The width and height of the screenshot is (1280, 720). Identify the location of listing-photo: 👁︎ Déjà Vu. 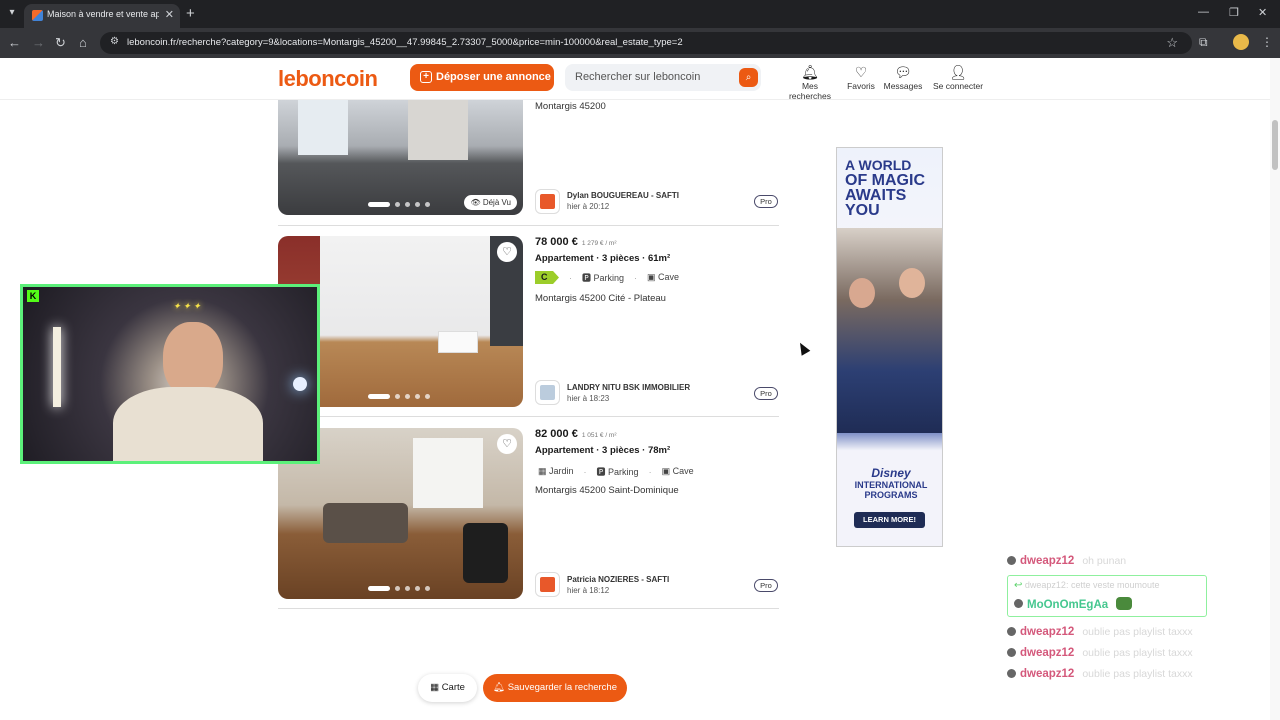
(400, 157).